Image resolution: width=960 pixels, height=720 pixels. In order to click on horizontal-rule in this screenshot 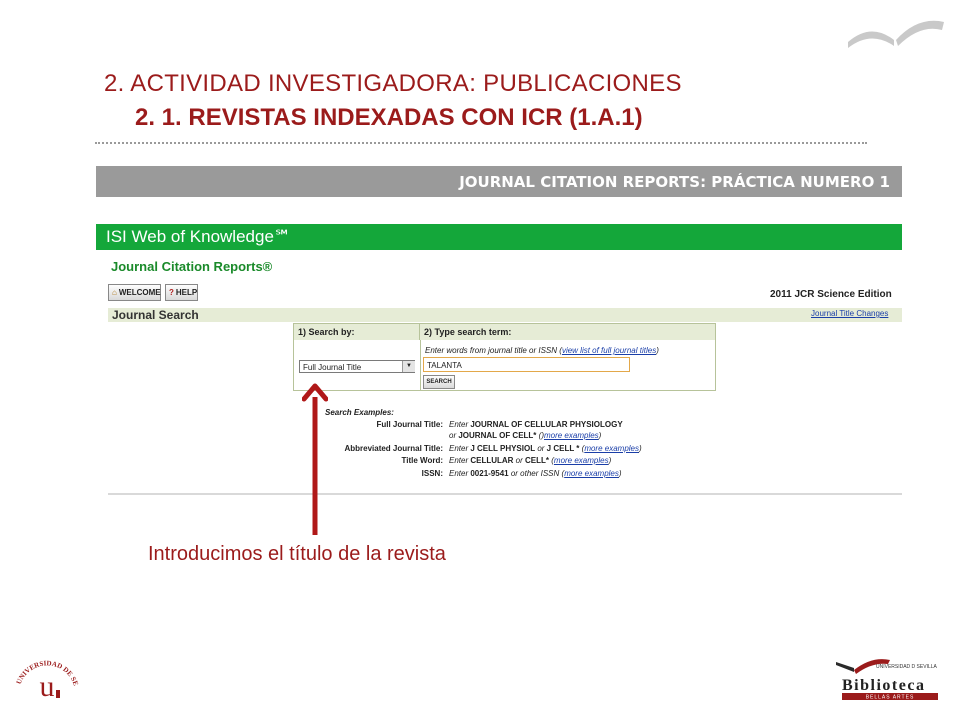, I will do `click(505, 494)`.